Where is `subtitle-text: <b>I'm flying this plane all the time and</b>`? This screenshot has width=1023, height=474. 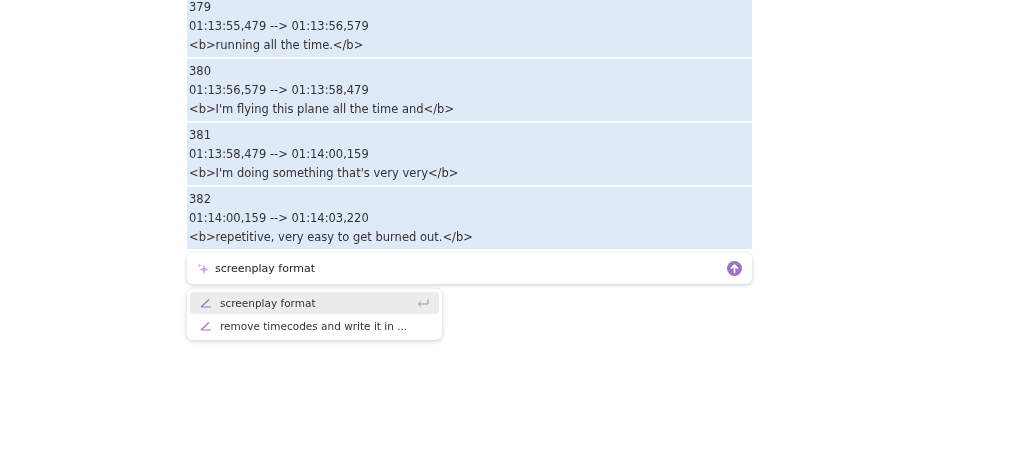 subtitle-text: <b>I'm flying this plane all the time and</b> is located at coordinates (322, 109).